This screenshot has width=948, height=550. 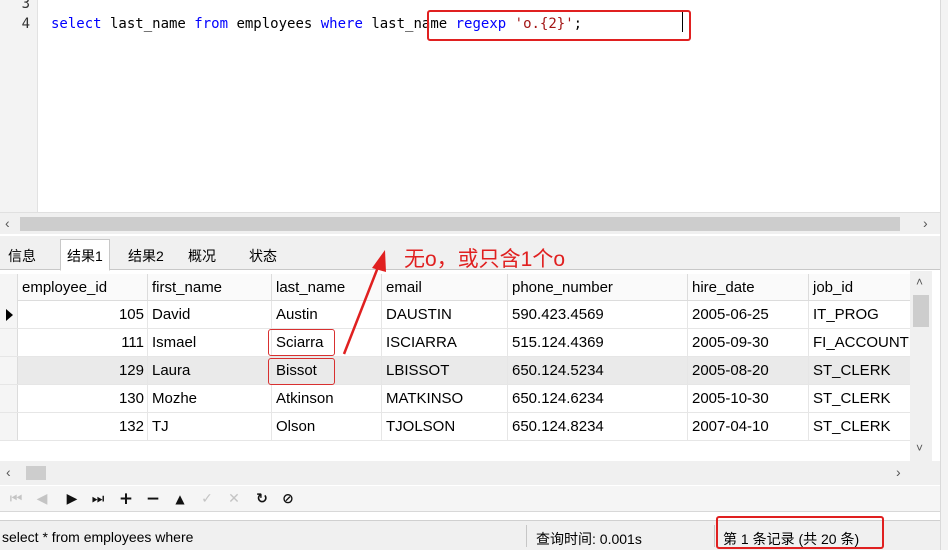 What do you see at coordinates (210, 342) in the screenshot?
I see `cell-first-name: Ismael` at bounding box center [210, 342].